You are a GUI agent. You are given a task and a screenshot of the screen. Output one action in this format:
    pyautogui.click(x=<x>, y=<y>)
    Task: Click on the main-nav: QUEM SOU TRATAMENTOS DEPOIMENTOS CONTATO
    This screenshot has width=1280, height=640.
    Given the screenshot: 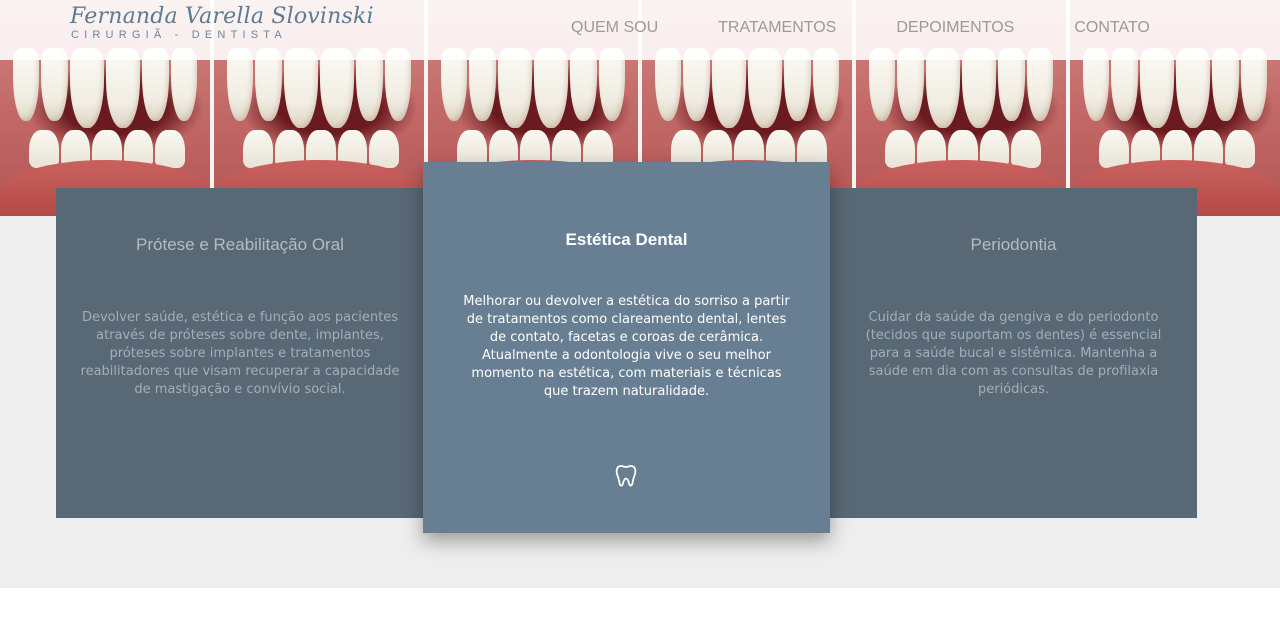 What is the action you would take?
    pyautogui.click(x=860, y=28)
    